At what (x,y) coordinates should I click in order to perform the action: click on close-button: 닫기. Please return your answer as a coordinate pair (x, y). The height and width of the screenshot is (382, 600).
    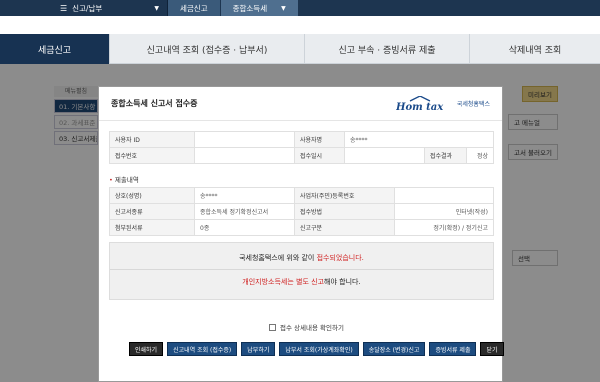
    Looking at the image, I should click on (492, 349).